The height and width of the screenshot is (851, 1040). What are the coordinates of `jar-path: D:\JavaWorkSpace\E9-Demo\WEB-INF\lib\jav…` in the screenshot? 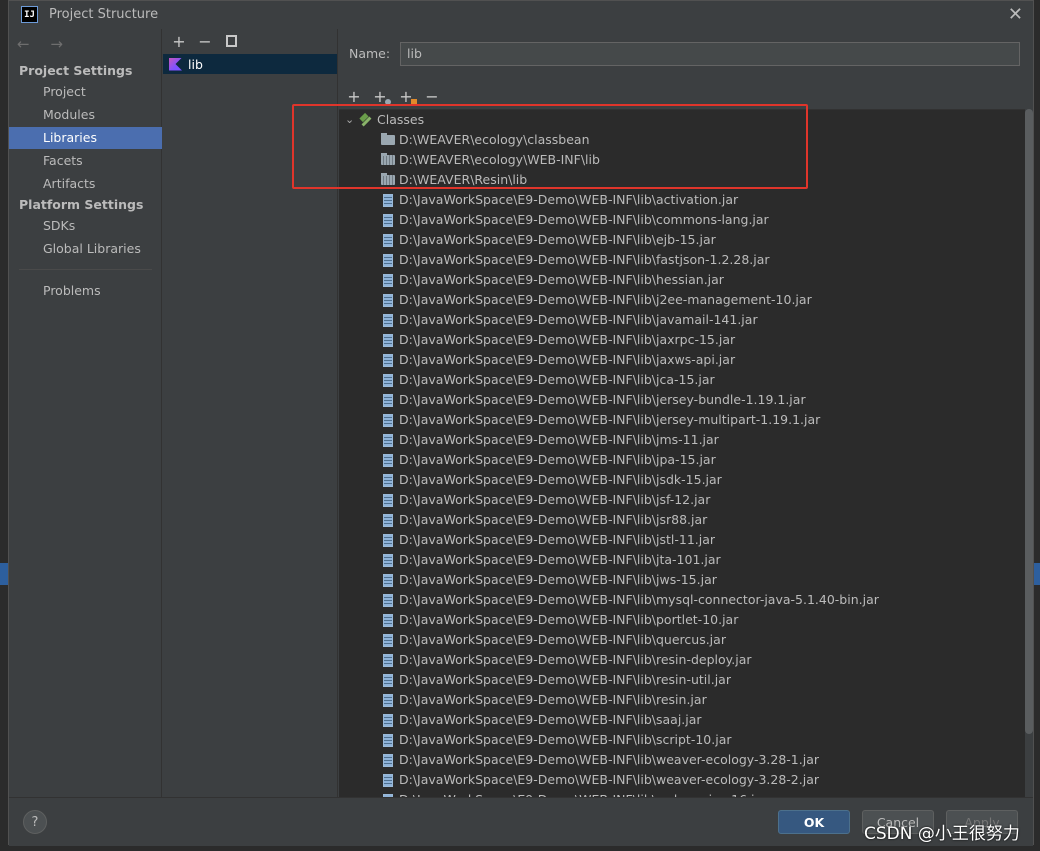 It's located at (578, 319).